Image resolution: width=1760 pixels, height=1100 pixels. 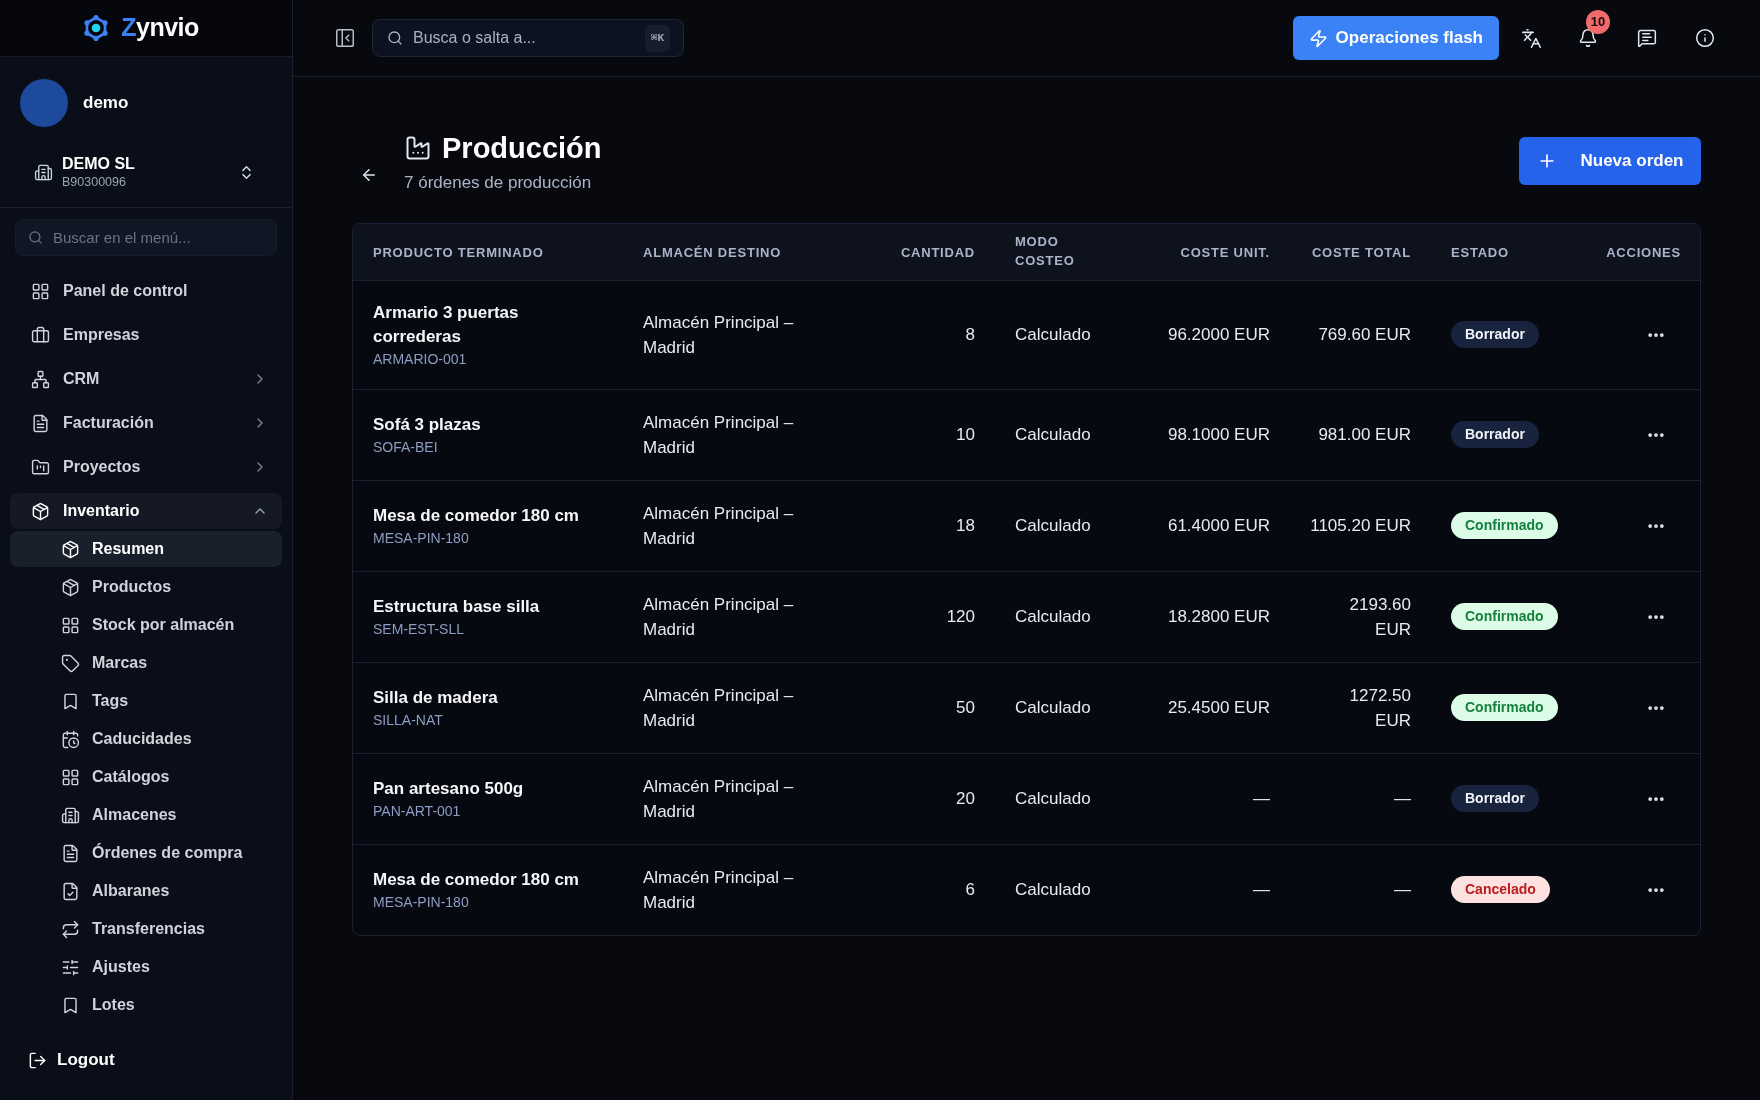 What do you see at coordinates (146, 777) in the screenshot?
I see `nav-item: Catálogos` at bounding box center [146, 777].